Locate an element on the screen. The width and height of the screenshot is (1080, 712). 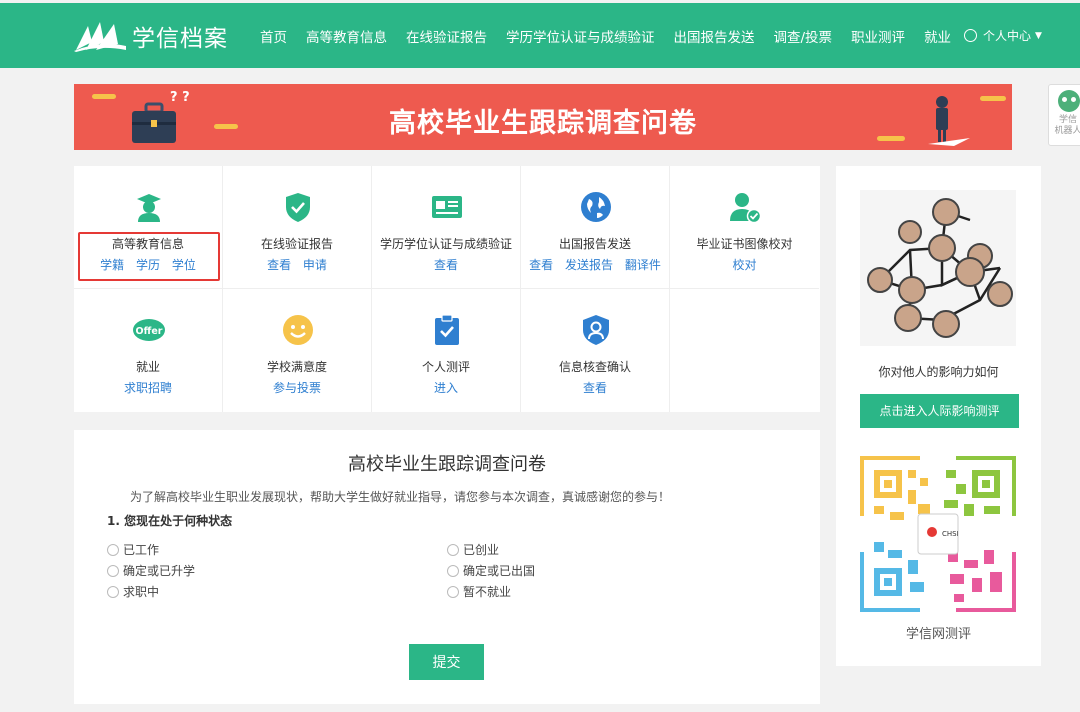
robot-assistant: 学信 机器人 is located at coordinates (1064, 115).